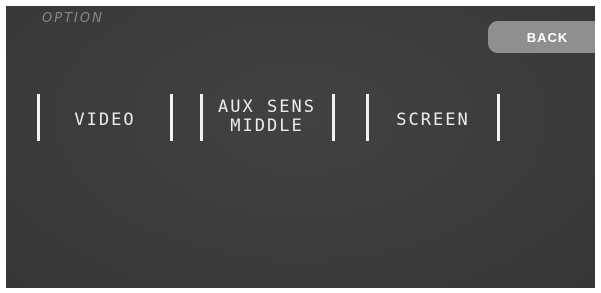  Describe the element at coordinates (267, 126) in the screenshot. I see `menu-item-label-line-2: MIDDLE` at that location.